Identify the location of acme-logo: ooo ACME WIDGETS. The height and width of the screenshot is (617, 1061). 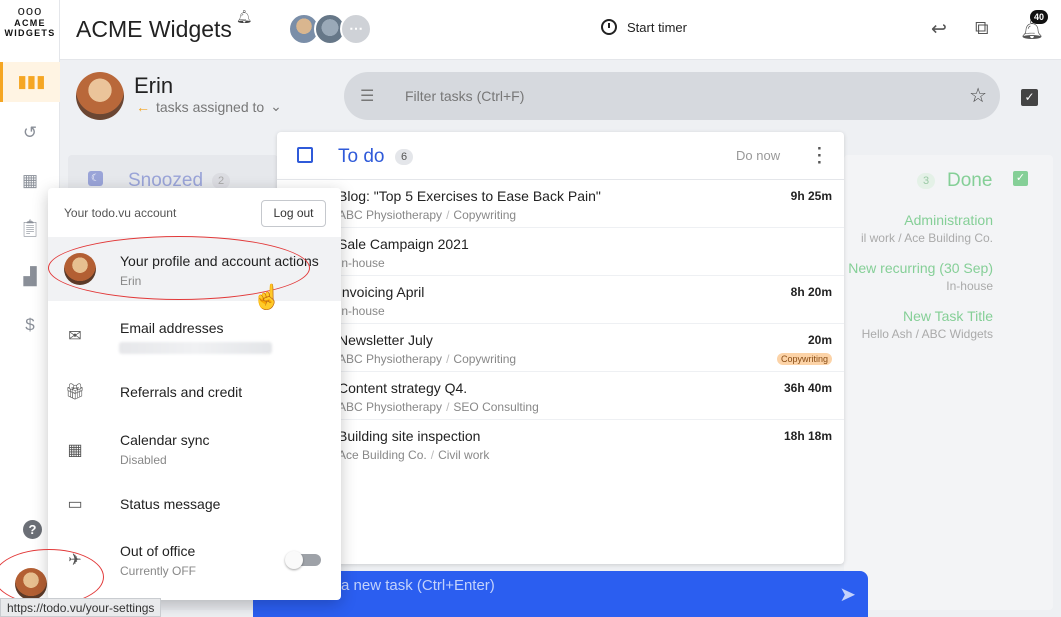
(30, 21).